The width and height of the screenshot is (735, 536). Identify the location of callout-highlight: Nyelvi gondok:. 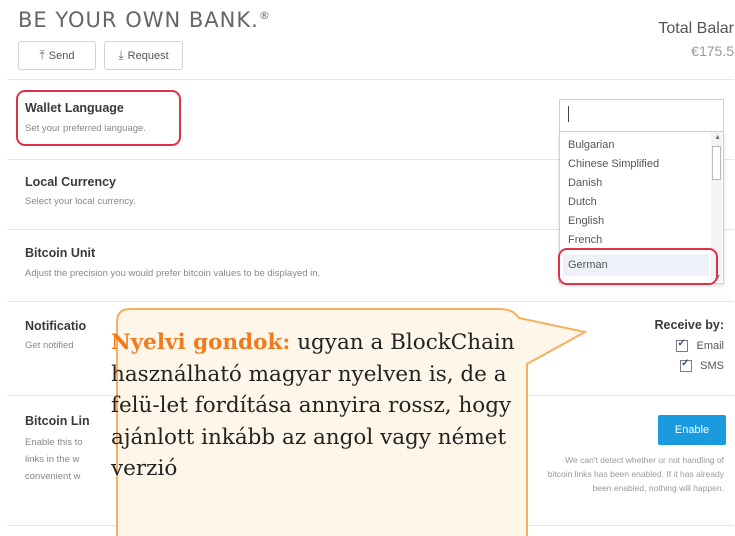
(201, 342).